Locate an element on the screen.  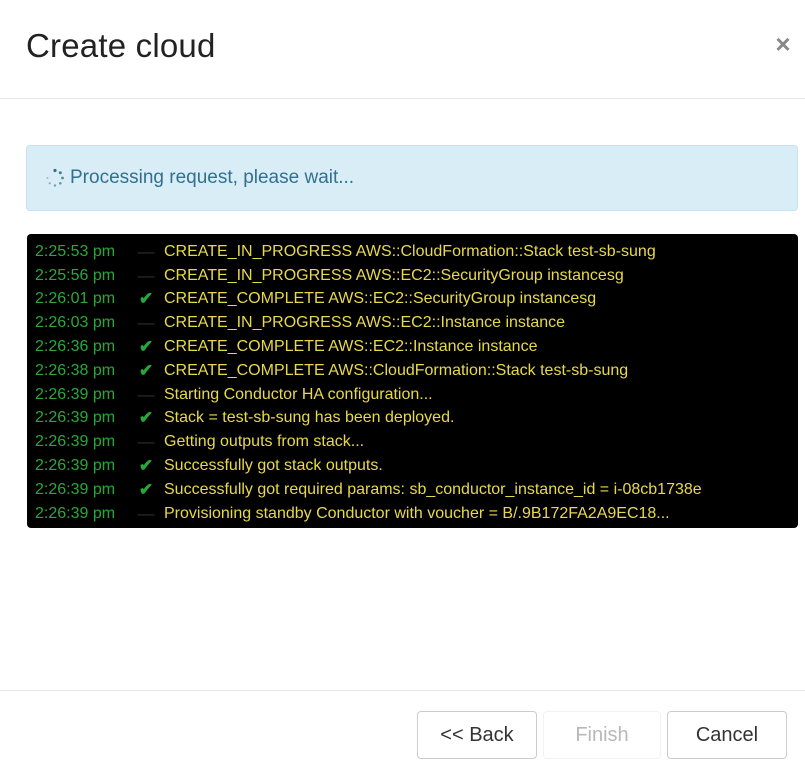
log-message: Stack = test-sb-sung has been deployed. is located at coordinates (309, 418).